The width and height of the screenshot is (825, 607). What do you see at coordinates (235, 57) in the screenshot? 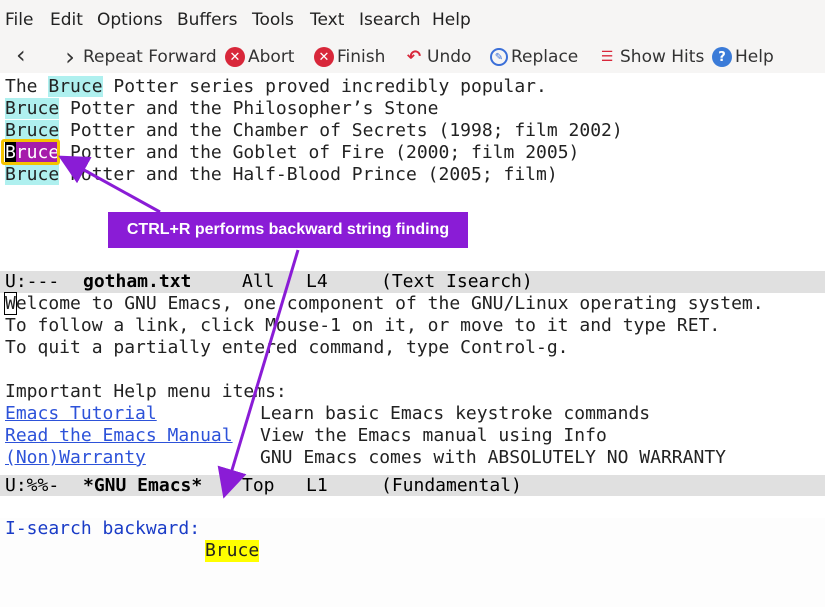
I see `abort-icon: ✕` at bounding box center [235, 57].